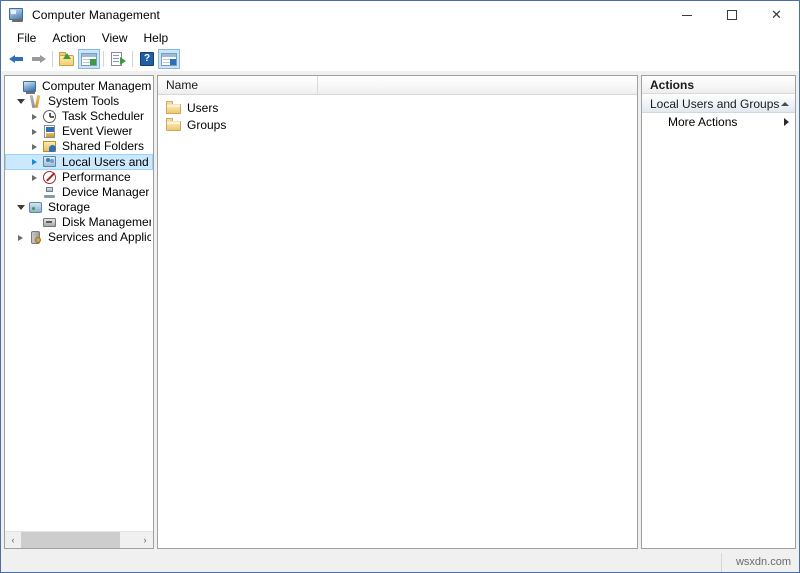  I want to click on scroll-left-button: ‹, so click(13, 540).